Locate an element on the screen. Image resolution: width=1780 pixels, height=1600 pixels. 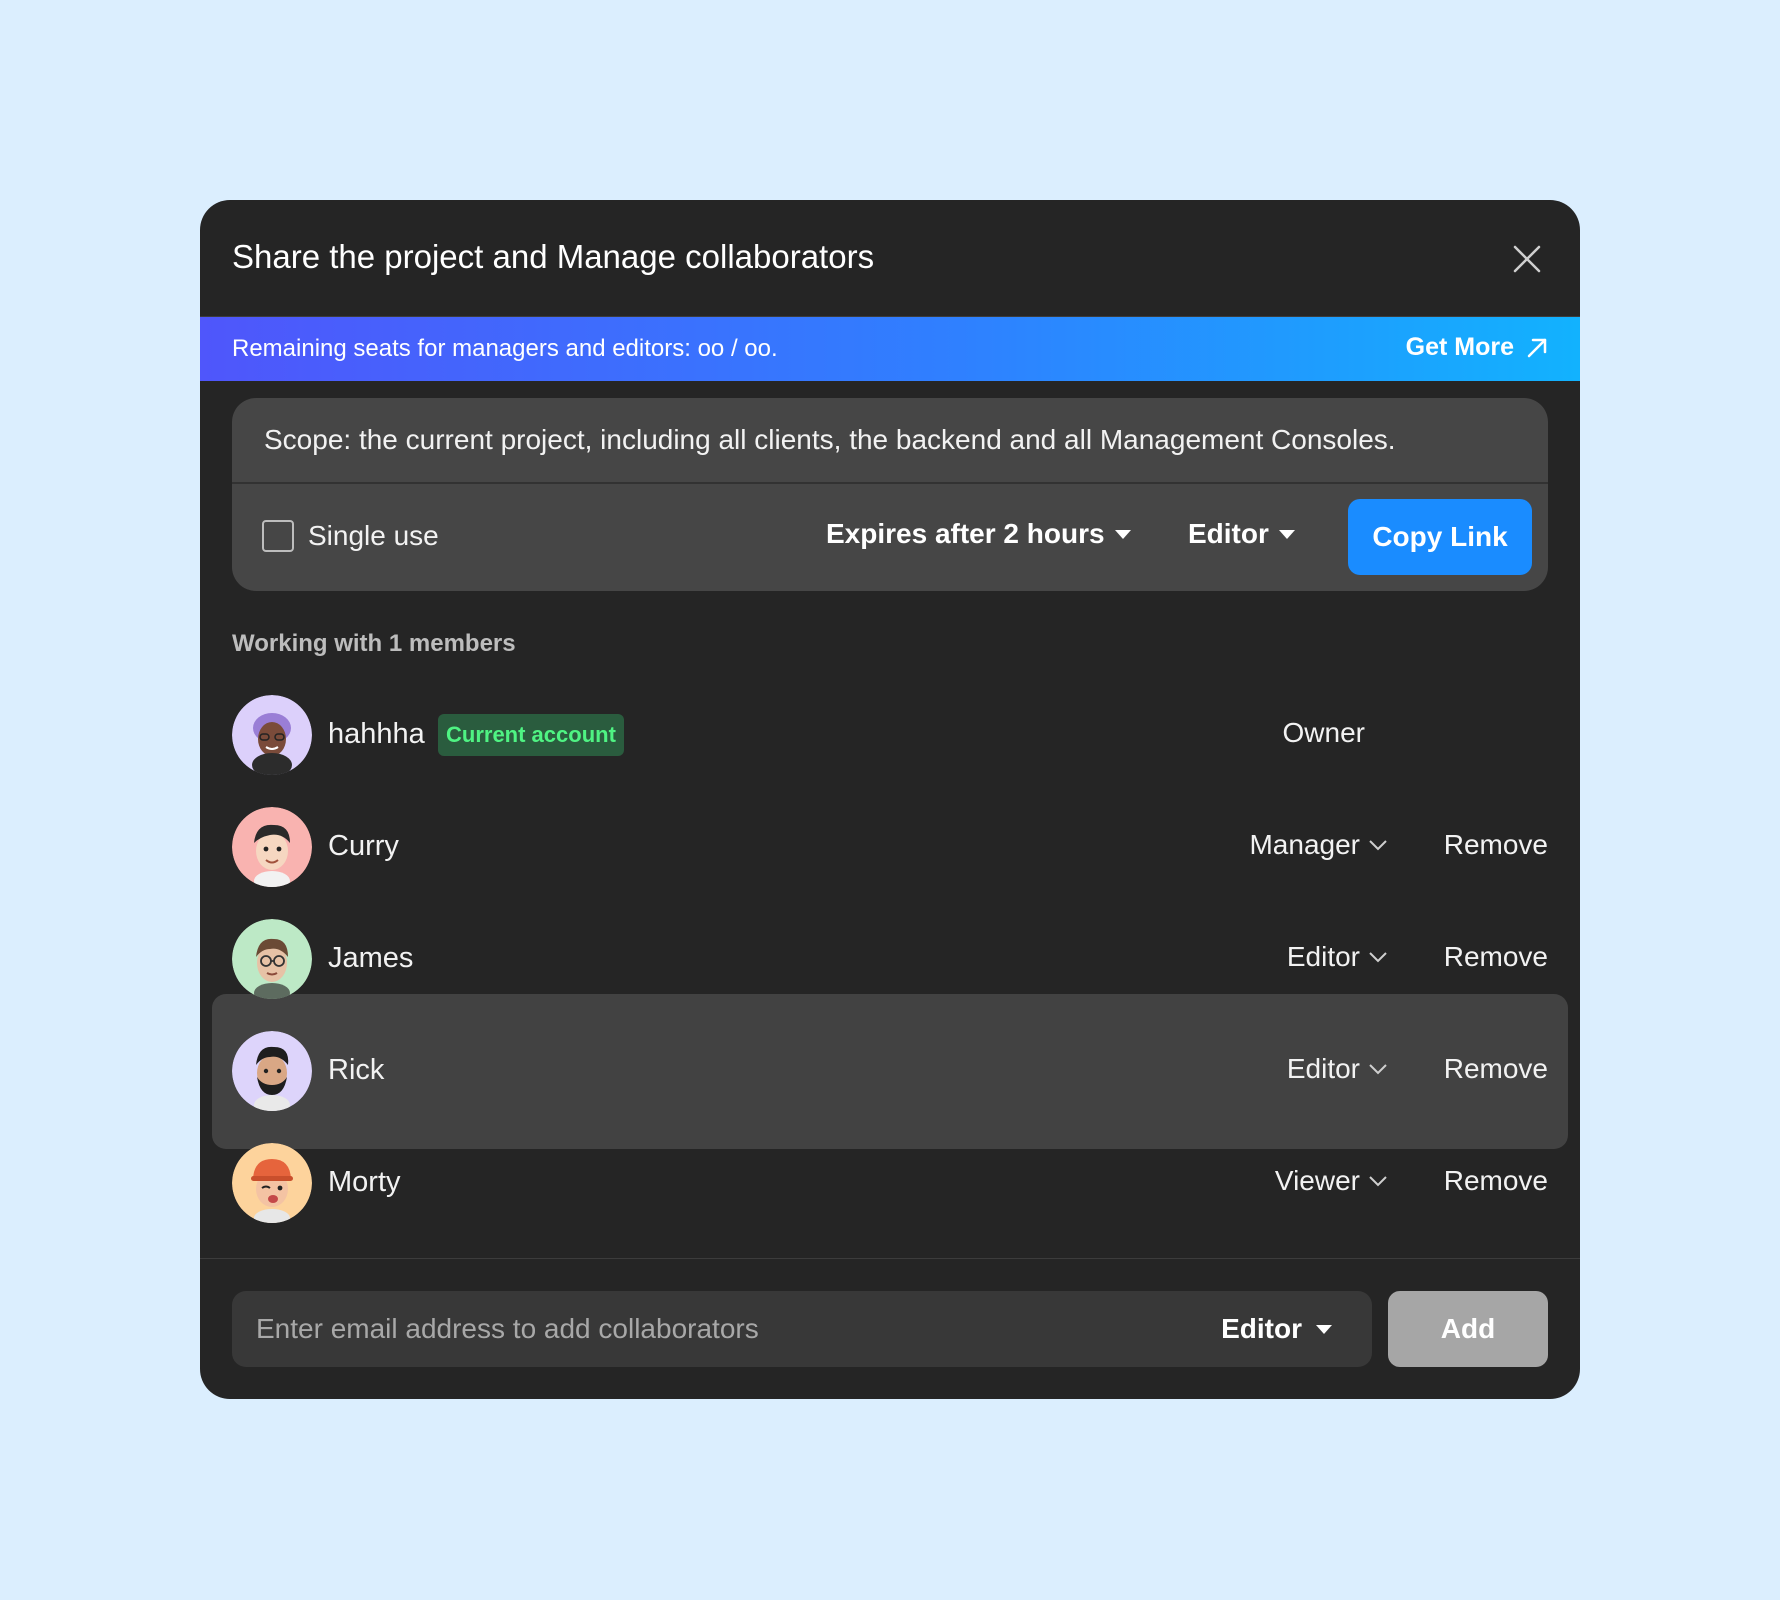
single-use-option: Single use is located at coordinates (350, 536).